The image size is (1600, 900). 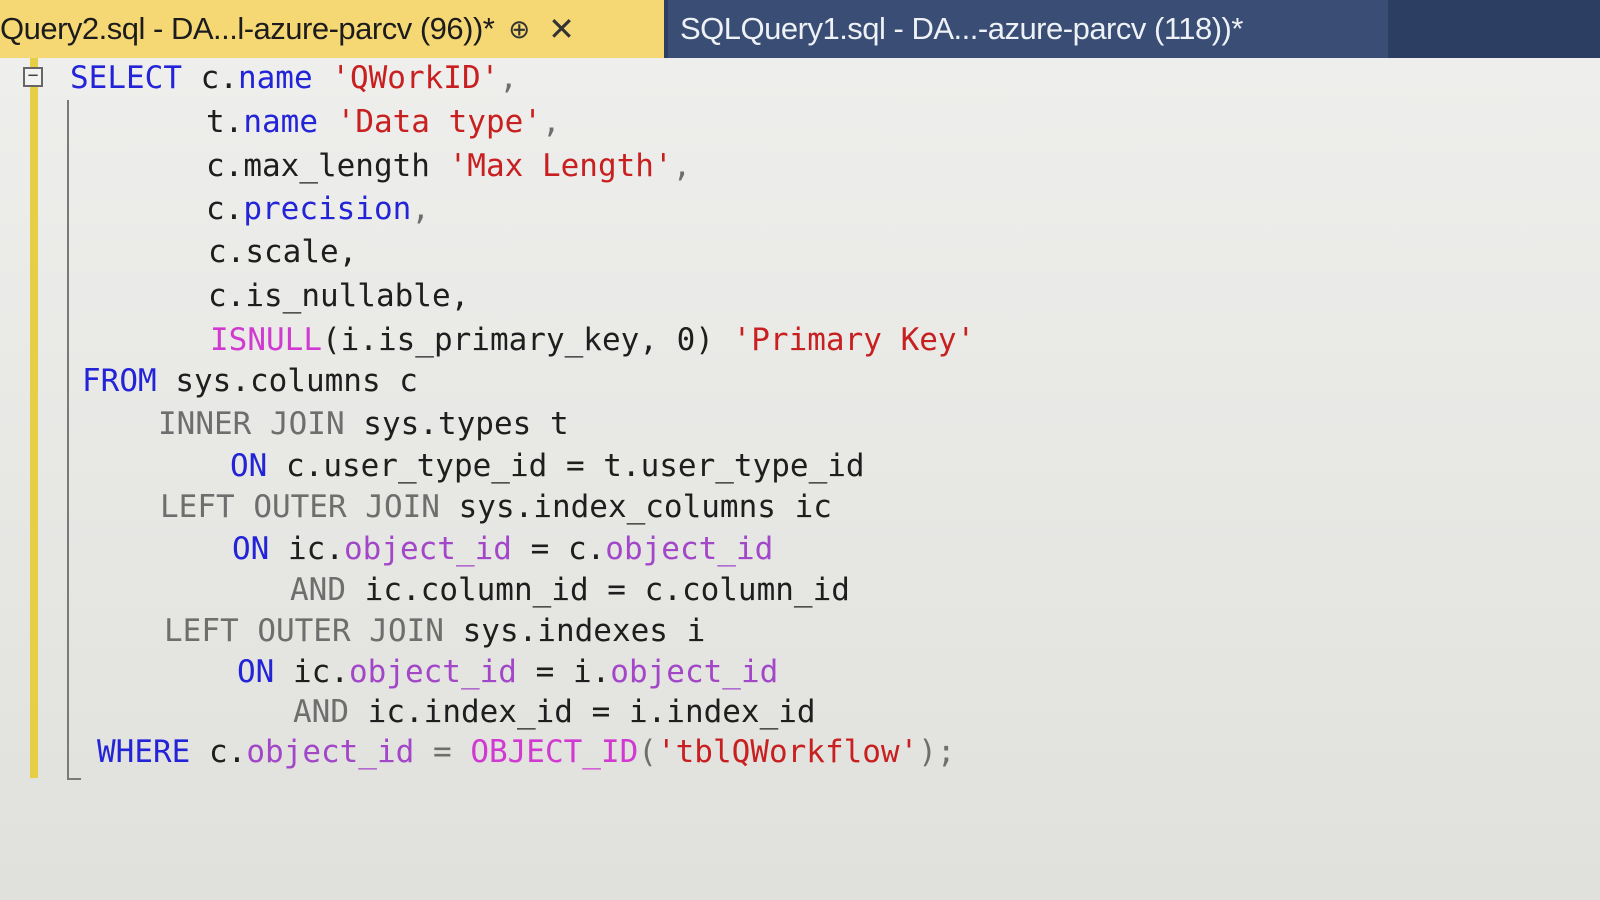 What do you see at coordinates (598, 590) in the screenshot?
I see `token-ident: ic.column_id = c.column_id` at bounding box center [598, 590].